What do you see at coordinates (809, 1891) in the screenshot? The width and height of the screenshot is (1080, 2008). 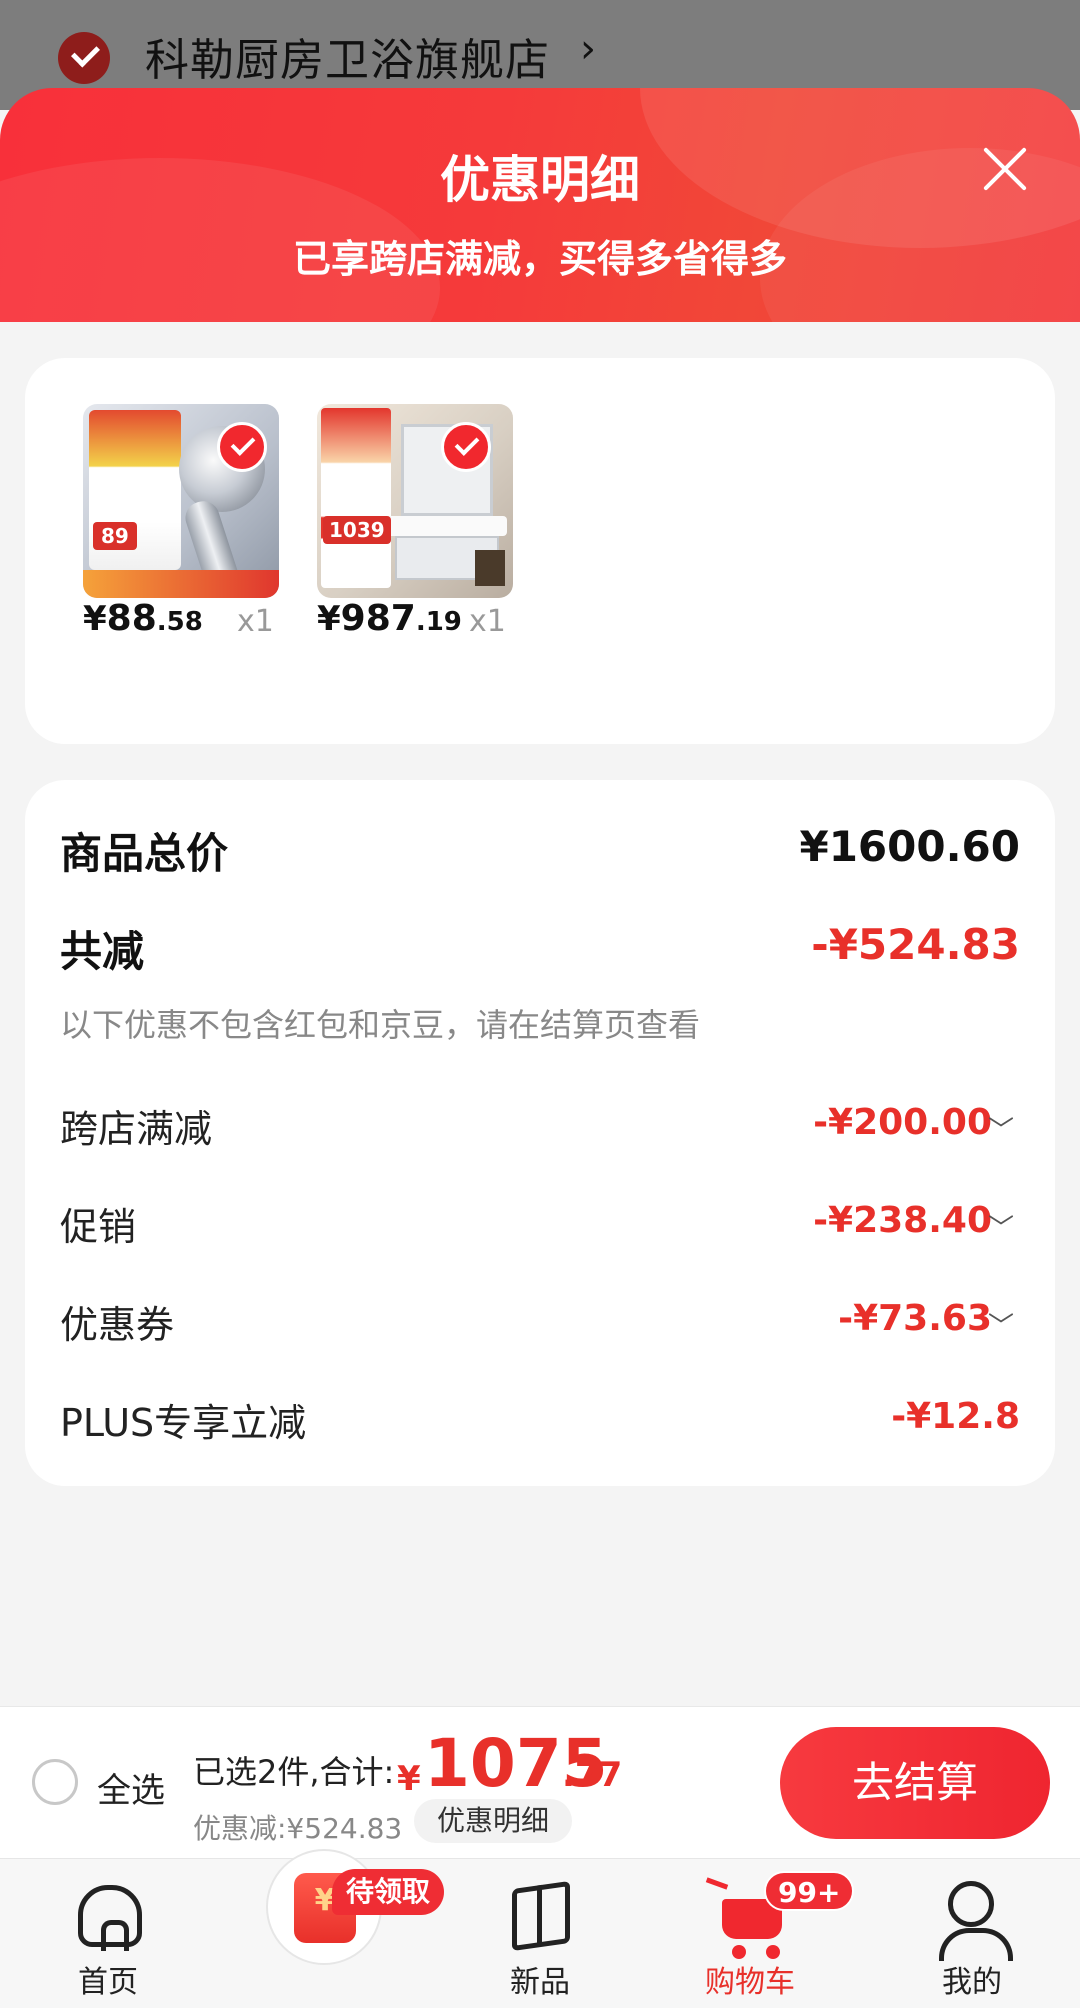 I see `cart-count-badge: 99+` at bounding box center [809, 1891].